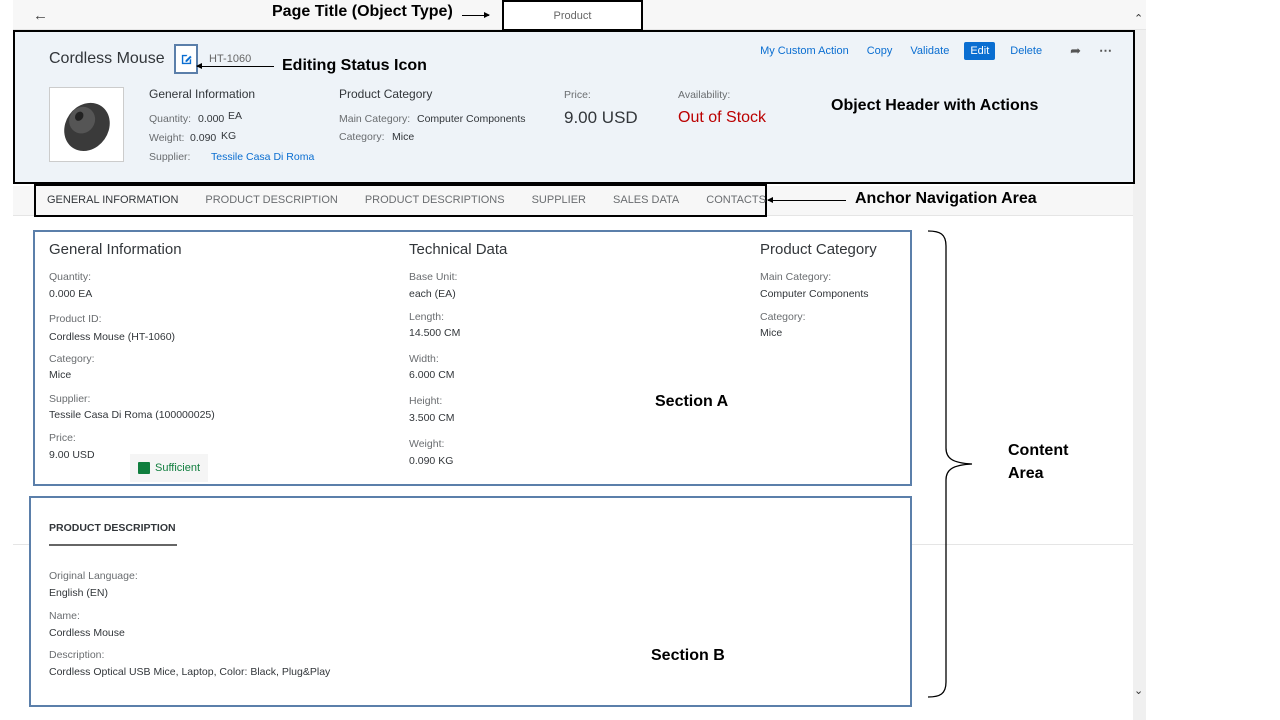 The height and width of the screenshot is (720, 1280). What do you see at coordinates (112, 337) in the screenshot?
I see `field-value: Cordless Mouse (HT-1060)` at bounding box center [112, 337].